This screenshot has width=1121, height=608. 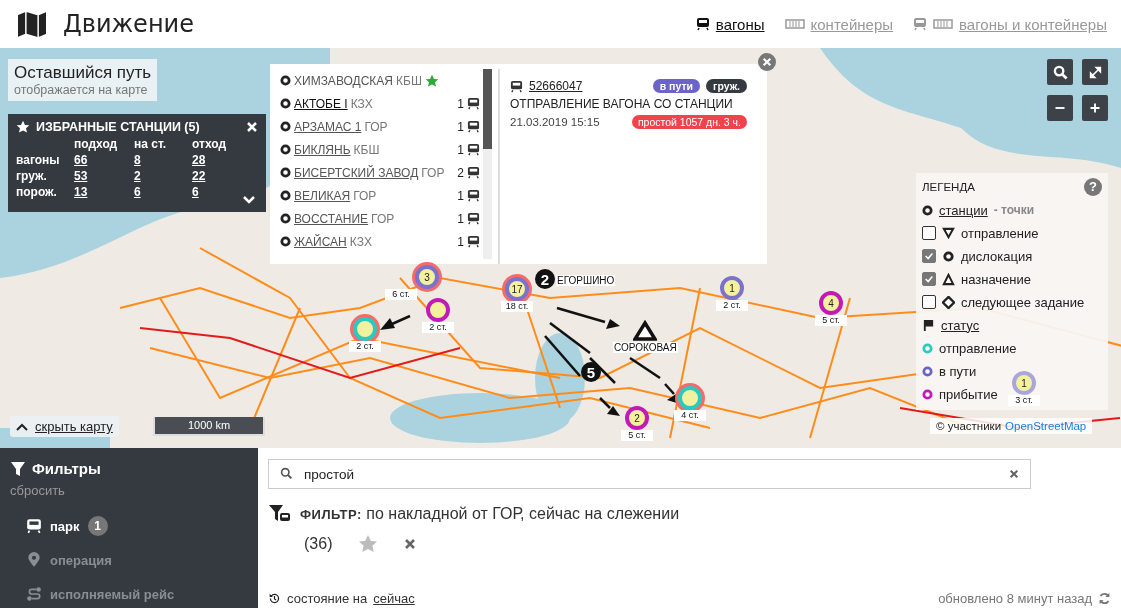 What do you see at coordinates (356, 172) in the screenshot?
I see `station-link: БИСЕРТСКИЙ ЗАВОД` at bounding box center [356, 172].